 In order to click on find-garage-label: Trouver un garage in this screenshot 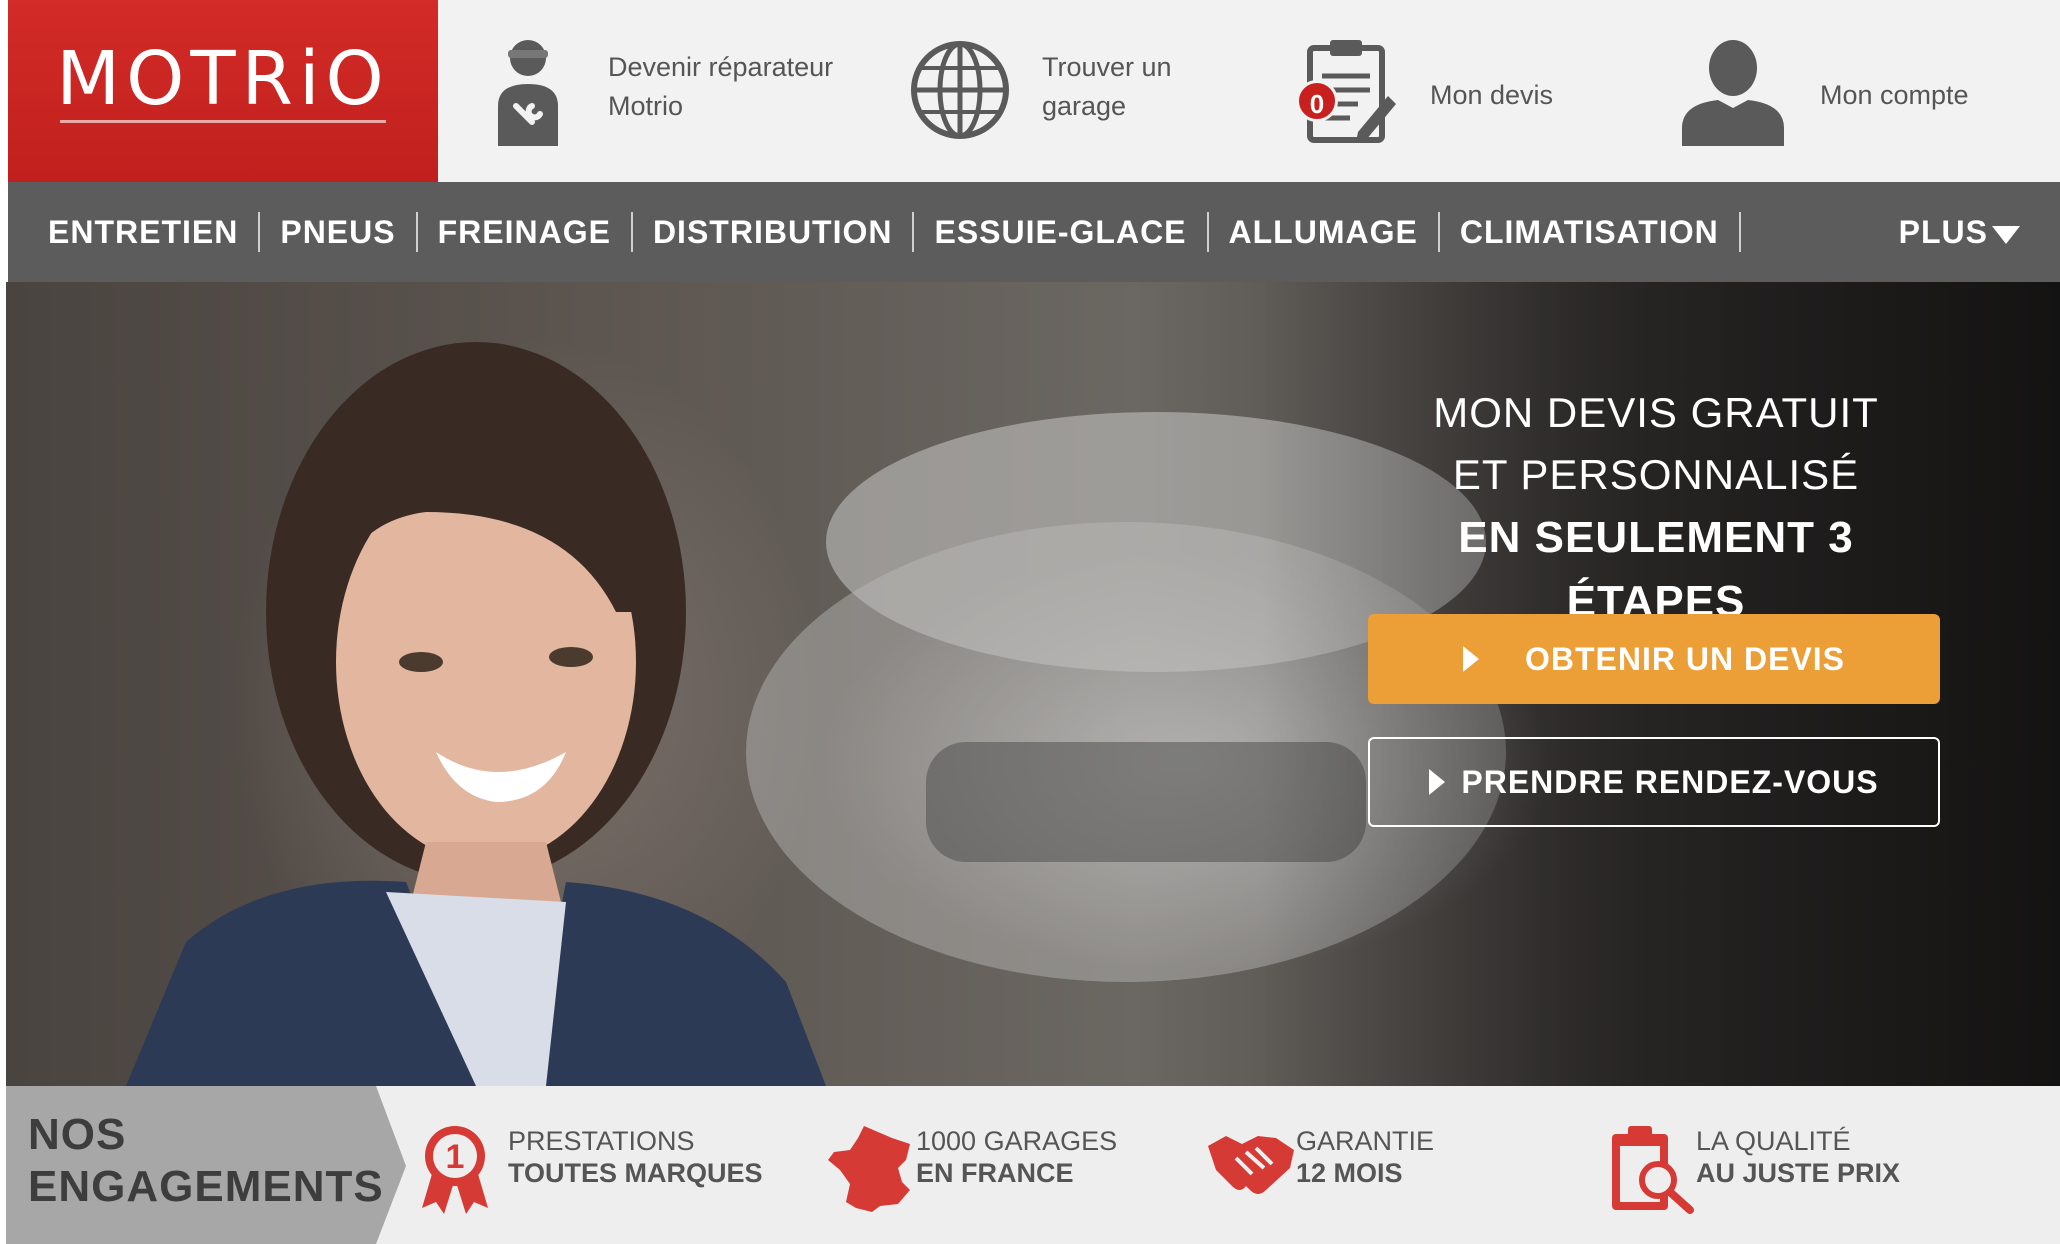, I will do `click(1107, 86)`.